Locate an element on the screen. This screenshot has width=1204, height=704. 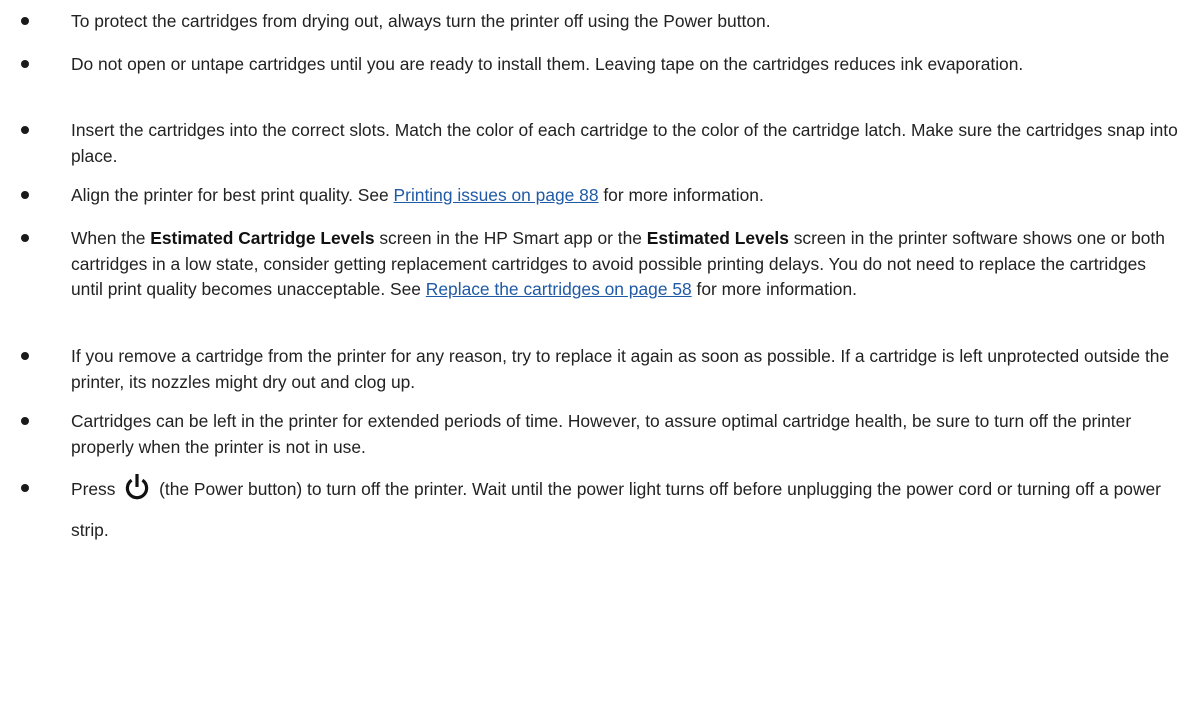
tip-text-segment: Press is located at coordinates (96, 489).